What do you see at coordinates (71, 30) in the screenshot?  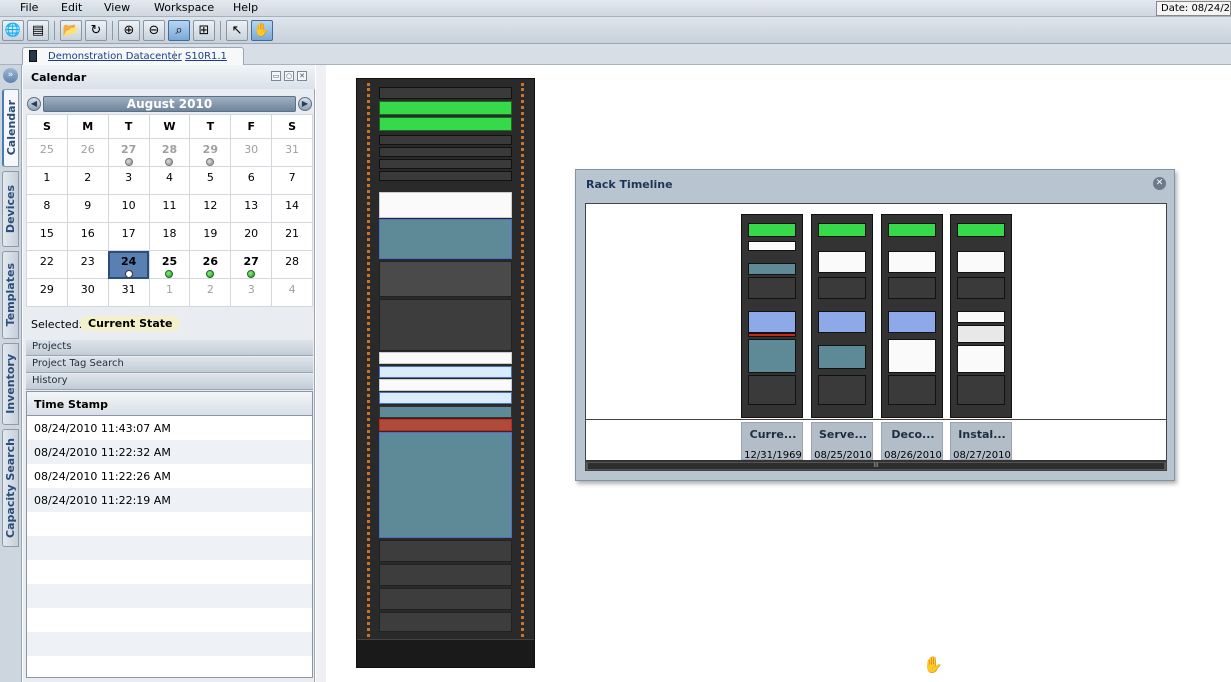 I see `folder-icon: 📂` at bounding box center [71, 30].